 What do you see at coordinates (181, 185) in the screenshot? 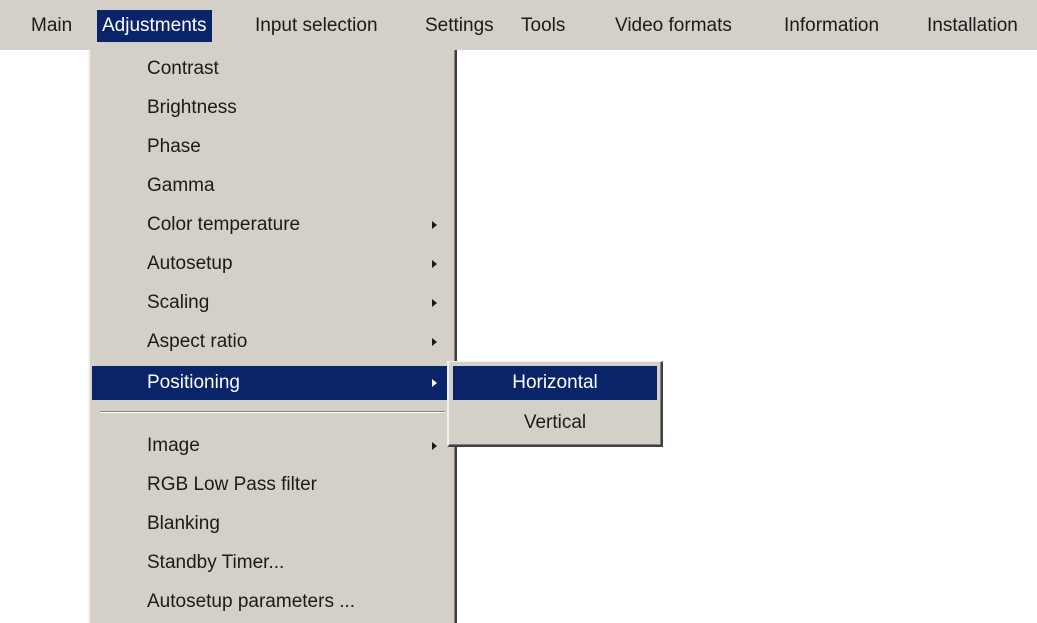
I see `menu-item-label: Gamma` at bounding box center [181, 185].